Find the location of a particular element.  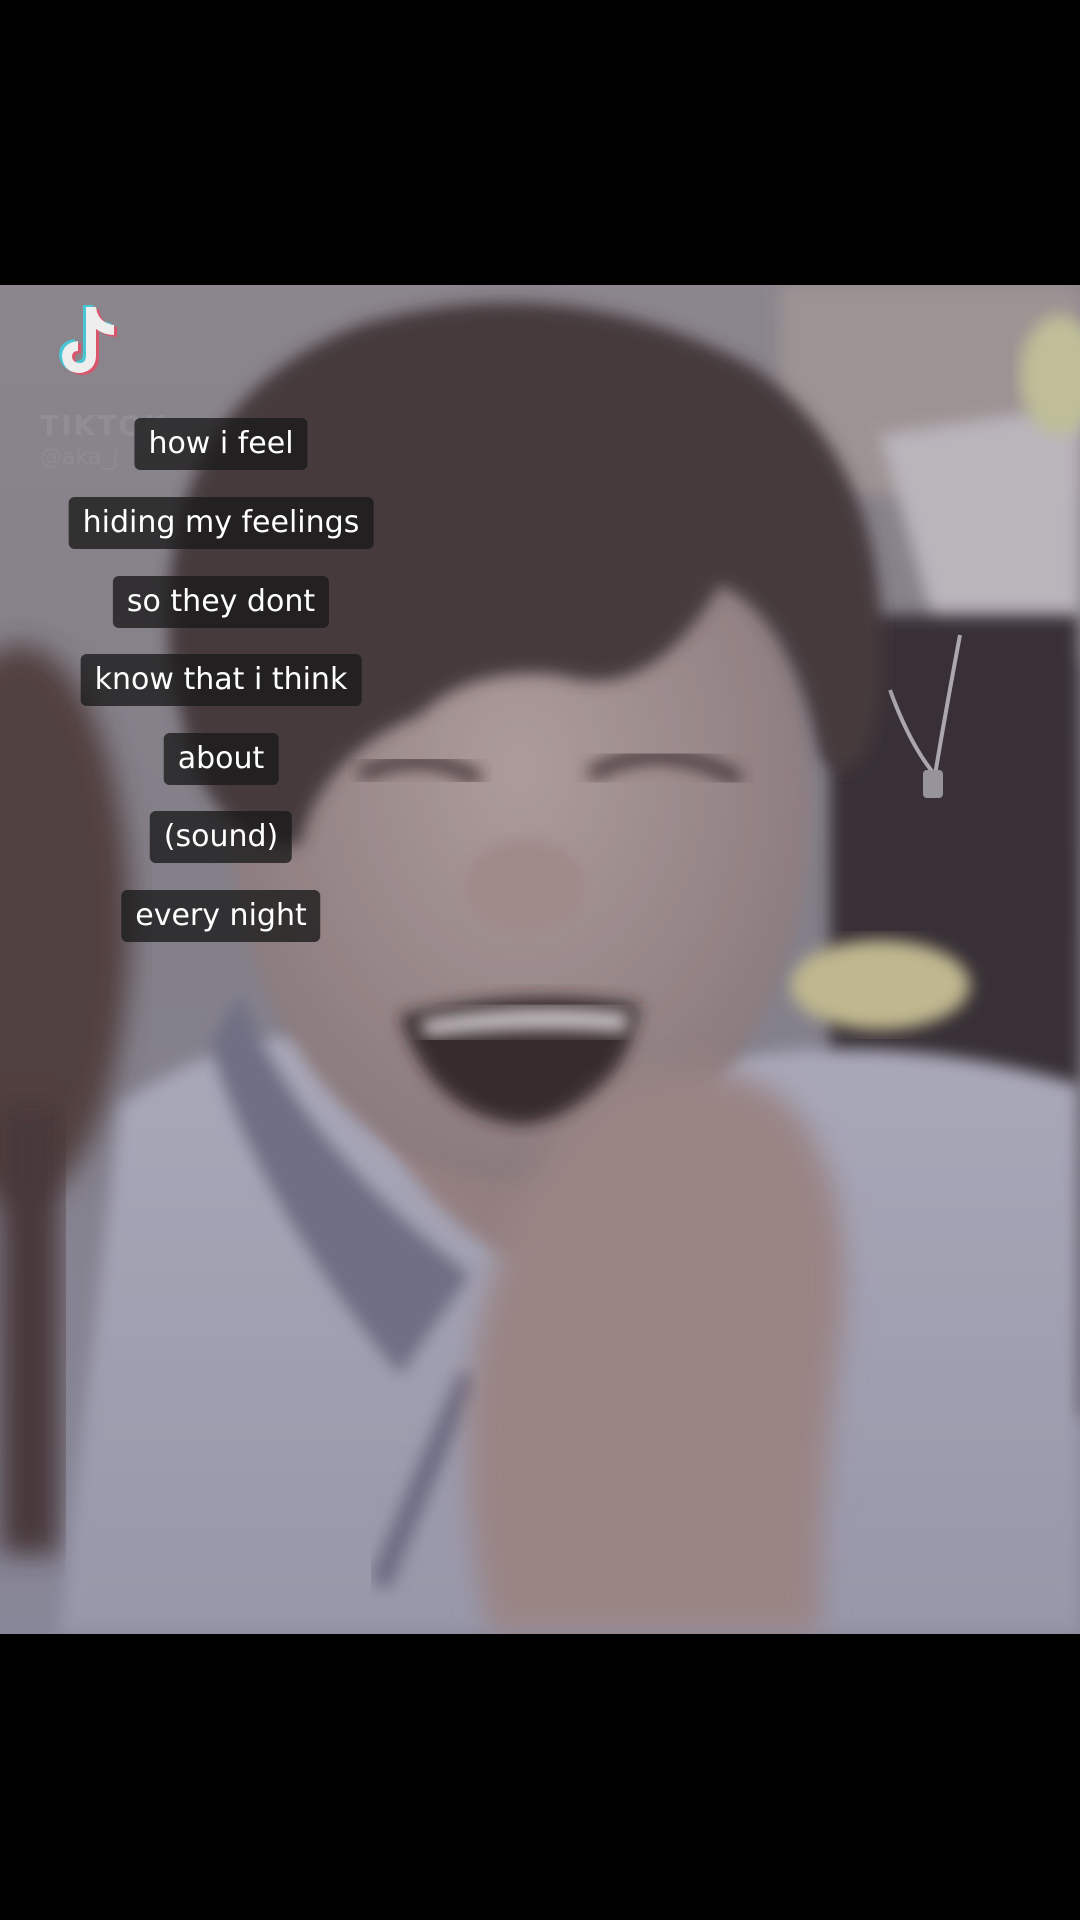

watermark-brand: TIKTOK is located at coordinates (104, 425).